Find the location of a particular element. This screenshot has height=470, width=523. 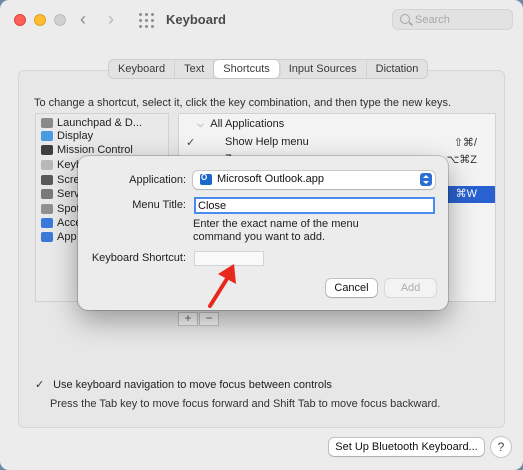

search-field is located at coordinates (452, 19).